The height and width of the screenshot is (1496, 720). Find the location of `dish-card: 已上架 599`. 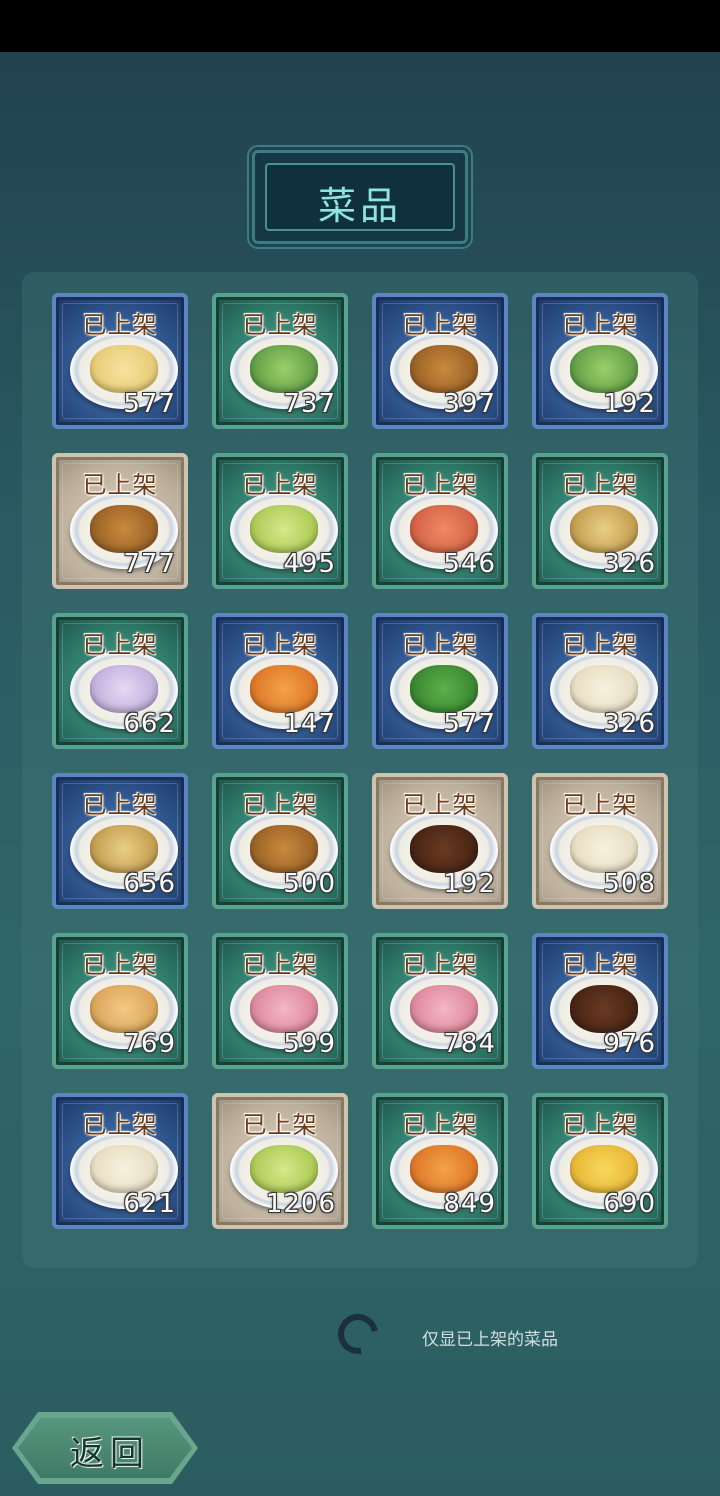

dish-card: 已上架 599 is located at coordinates (280, 1001).